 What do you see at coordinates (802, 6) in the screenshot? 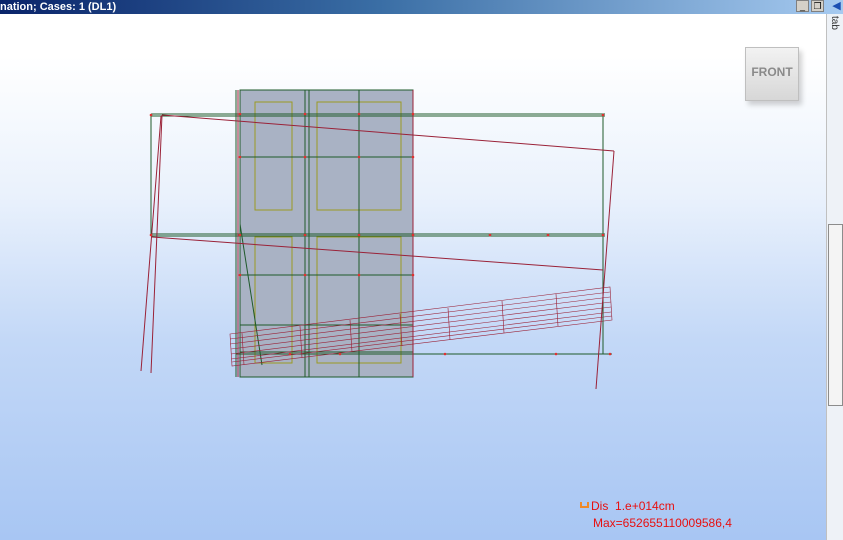
I see `minimize-button: _` at bounding box center [802, 6].